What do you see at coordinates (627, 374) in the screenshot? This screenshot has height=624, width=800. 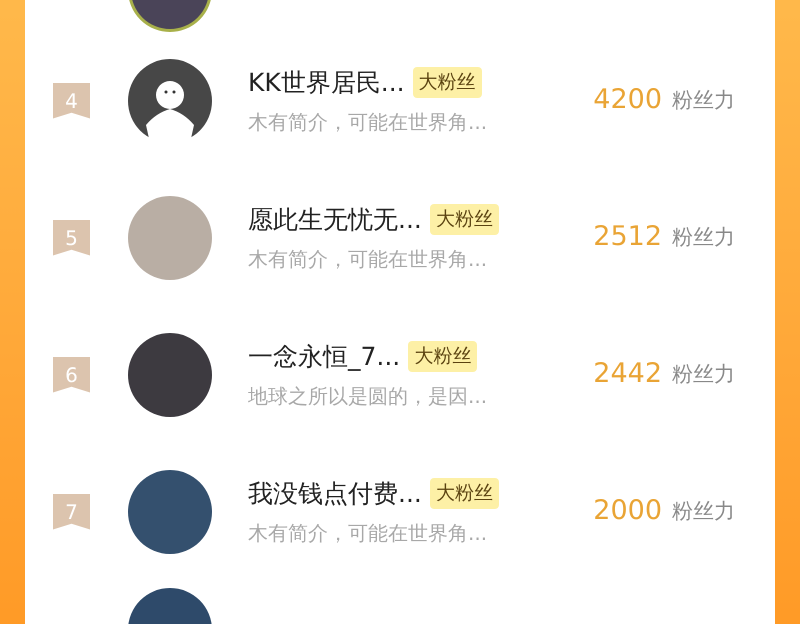 I see `fan-score: 2442` at bounding box center [627, 374].